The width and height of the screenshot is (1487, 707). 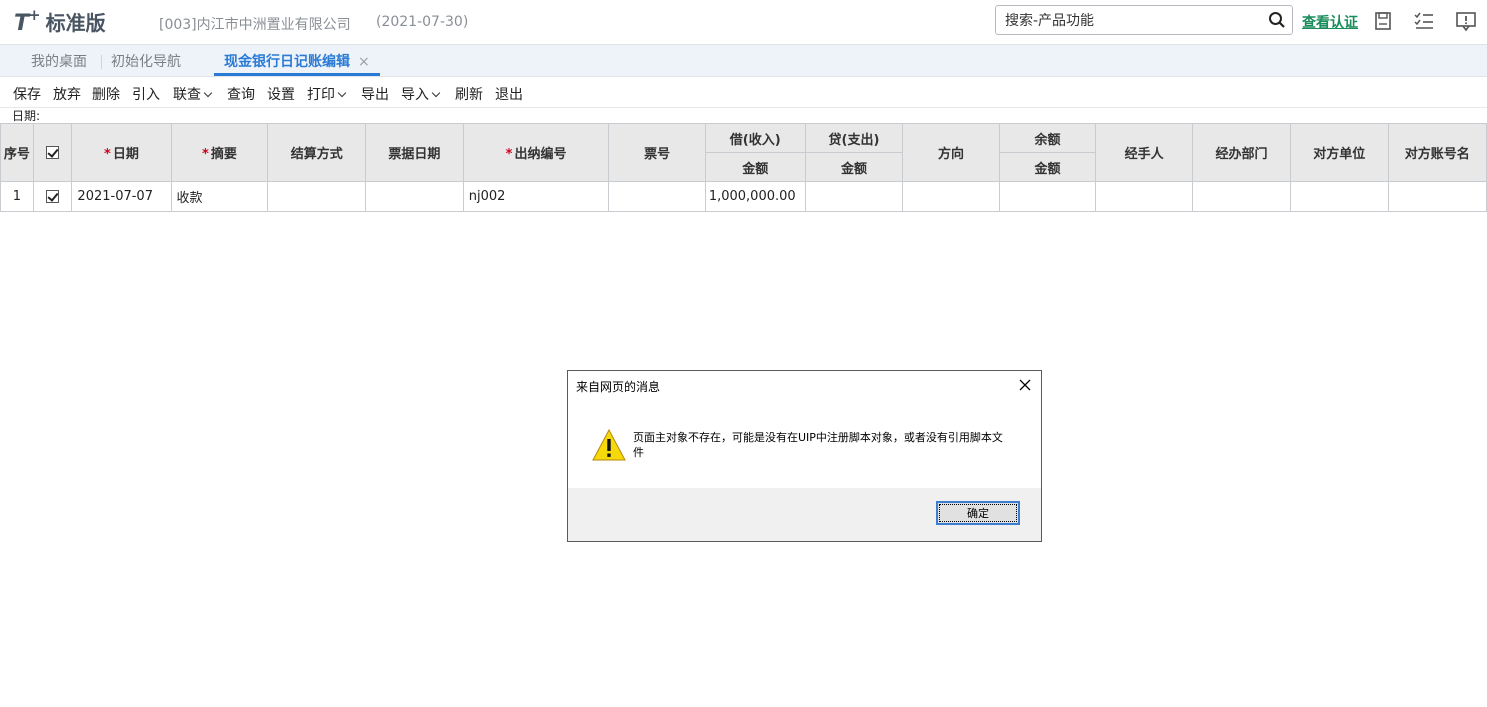 I want to click on cell-party, so click(x=1339, y=196).